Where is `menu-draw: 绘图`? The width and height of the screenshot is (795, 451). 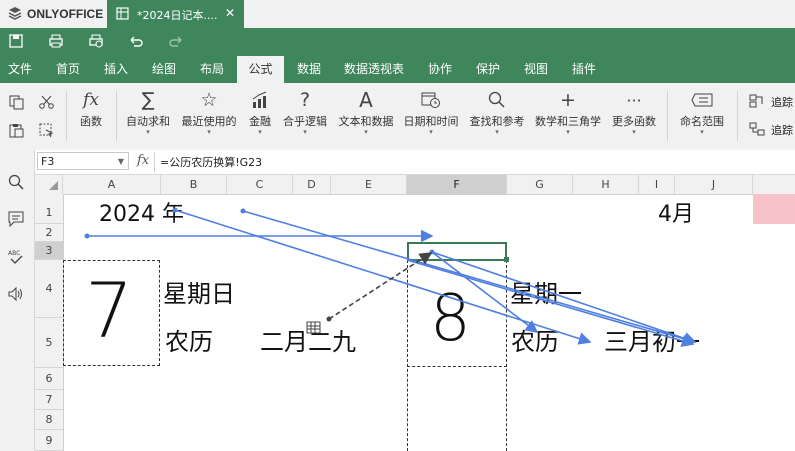
menu-draw: 绘图 is located at coordinates (164, 69).